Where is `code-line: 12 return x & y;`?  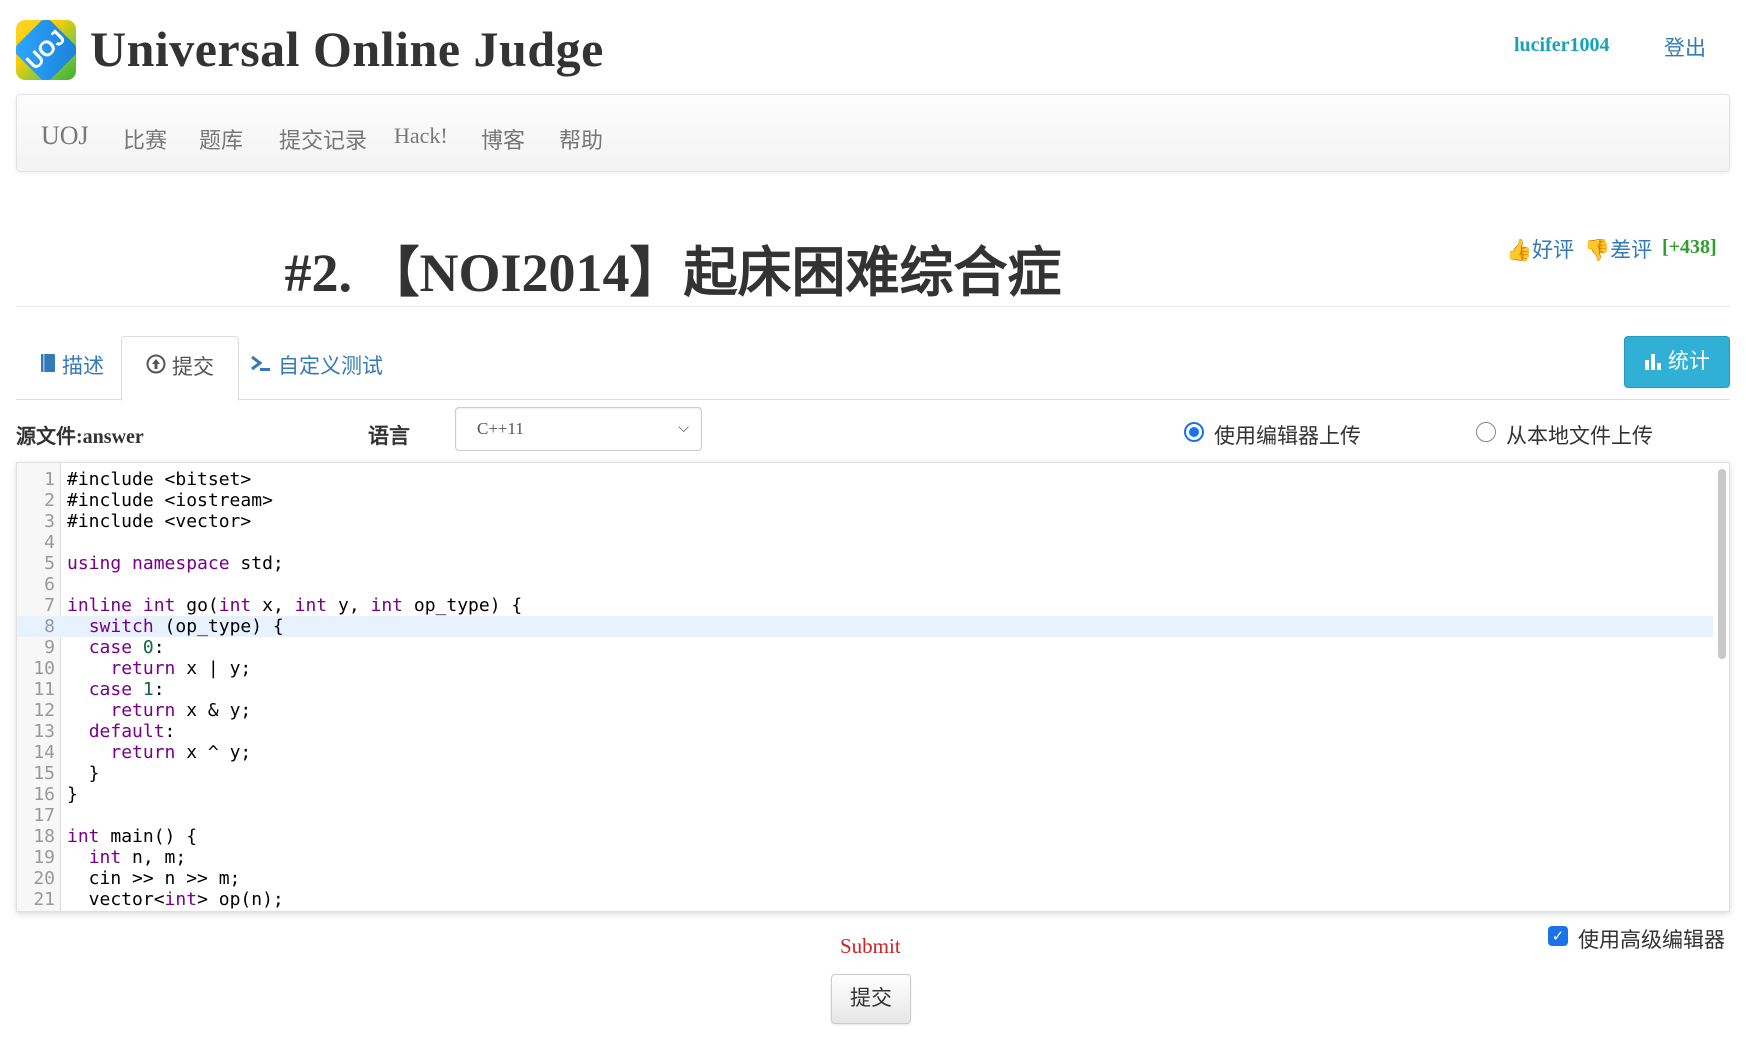
code-line: 12 return x & y; is located at coordinates (865, 710).